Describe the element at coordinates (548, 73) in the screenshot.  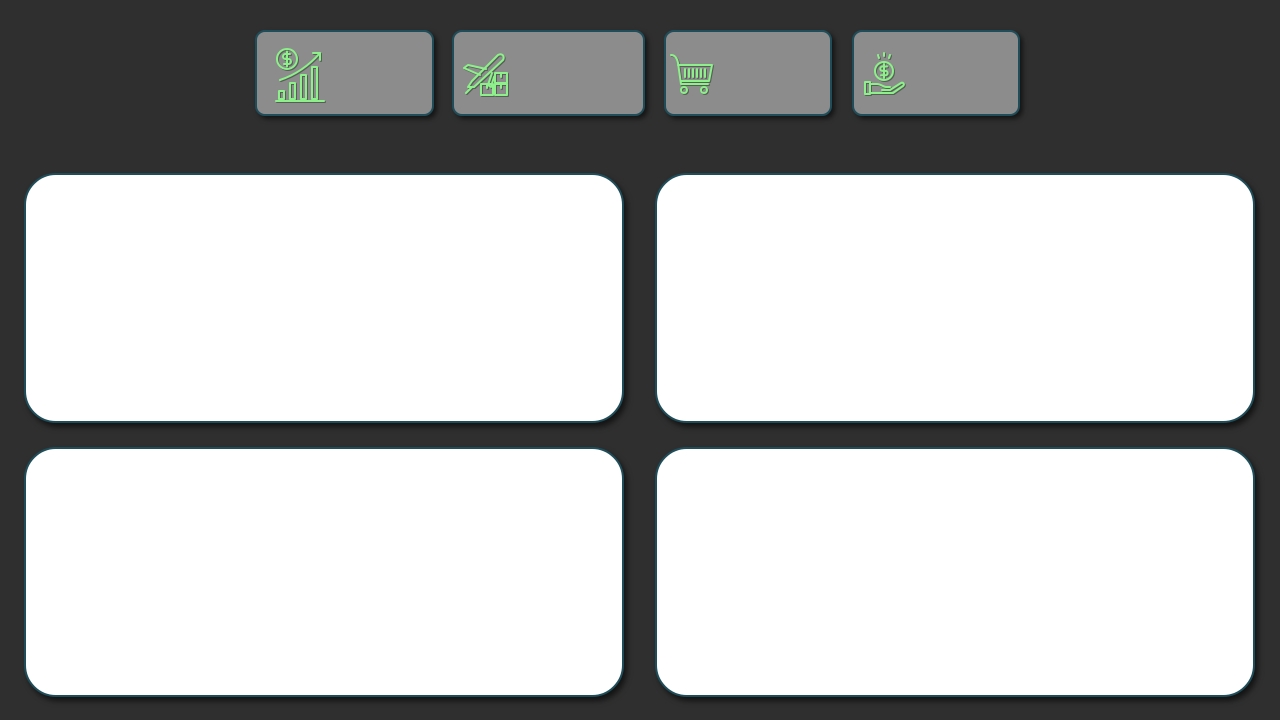
I see `kpi-card-shipping` at that location.